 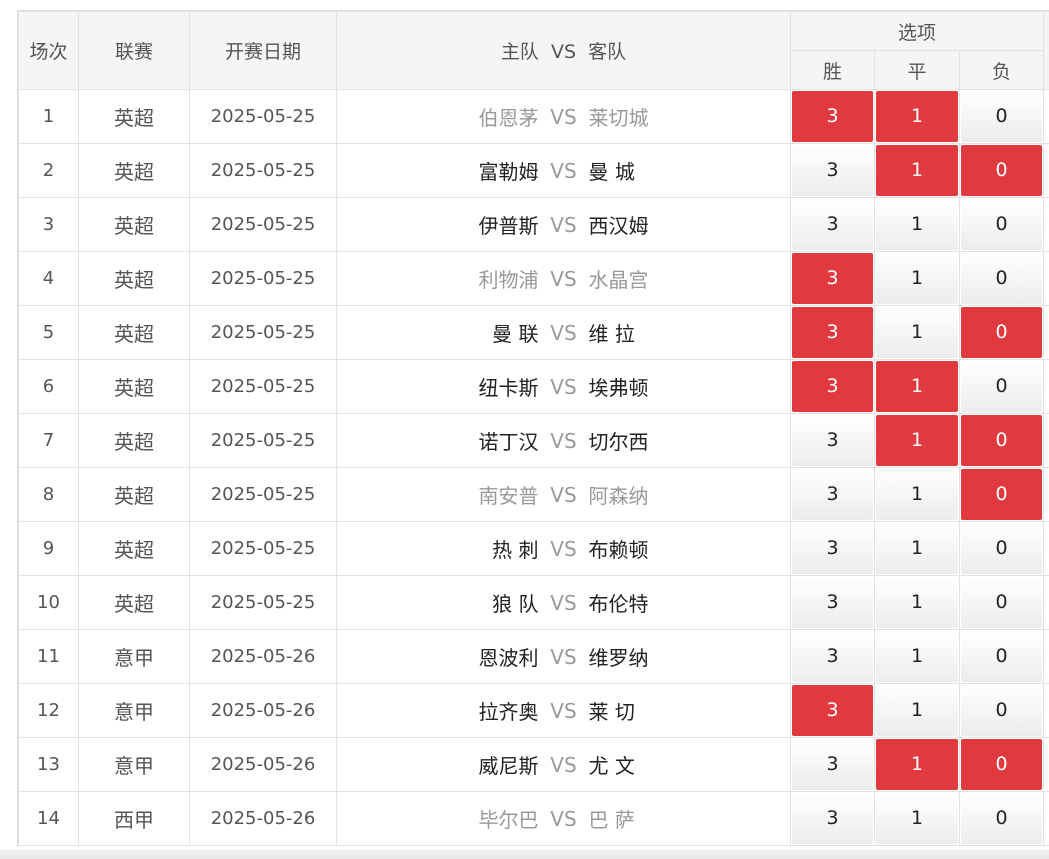 What do you see at coordinates (48, 50) in the screenshot?
I see `header-no: 场次` at bounding box center [48, 50].